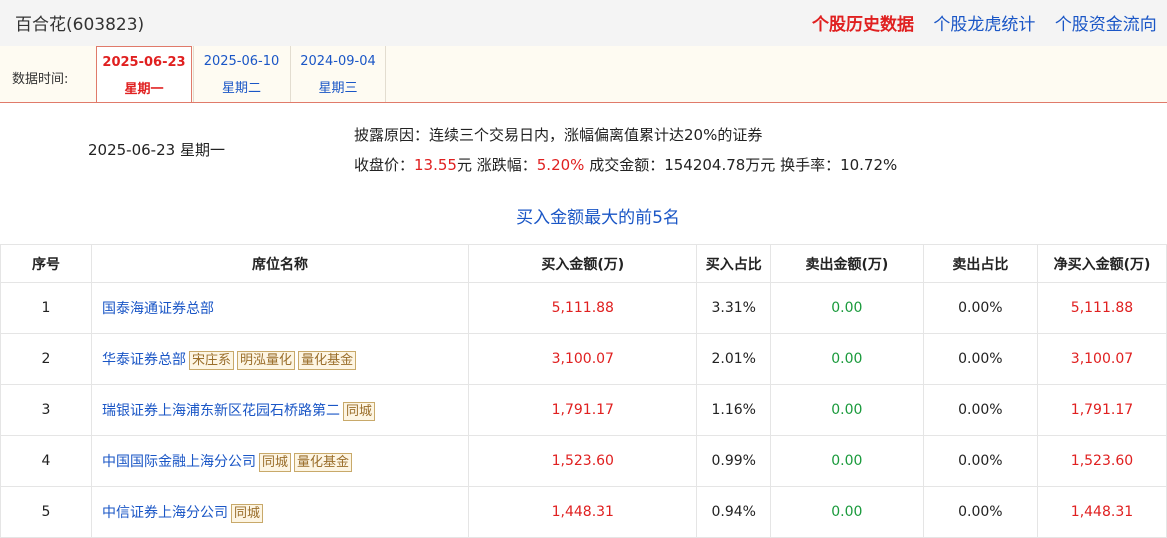 The width and height of the screenshot is (1167, 538). Describe the element at coordinates (46, 410) in the screenshot. I see `row-number: 3` at that location.